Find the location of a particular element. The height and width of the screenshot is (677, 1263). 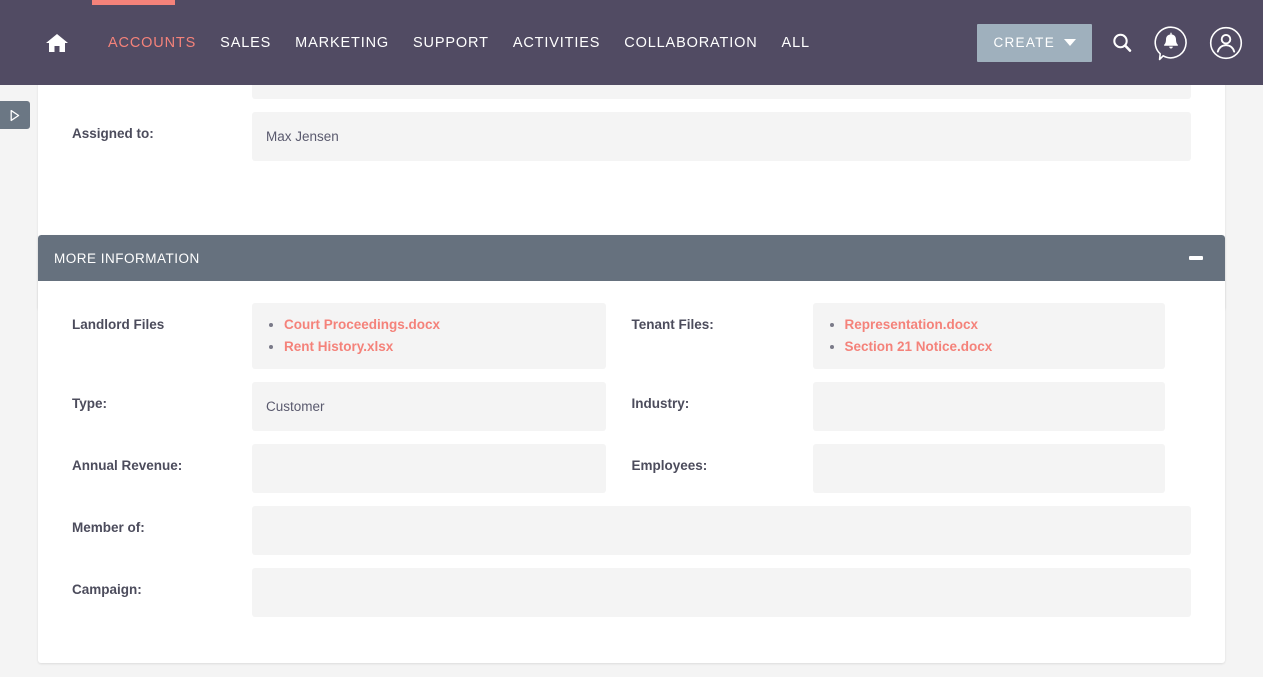

employees-value is located at coordinates (988, 468).